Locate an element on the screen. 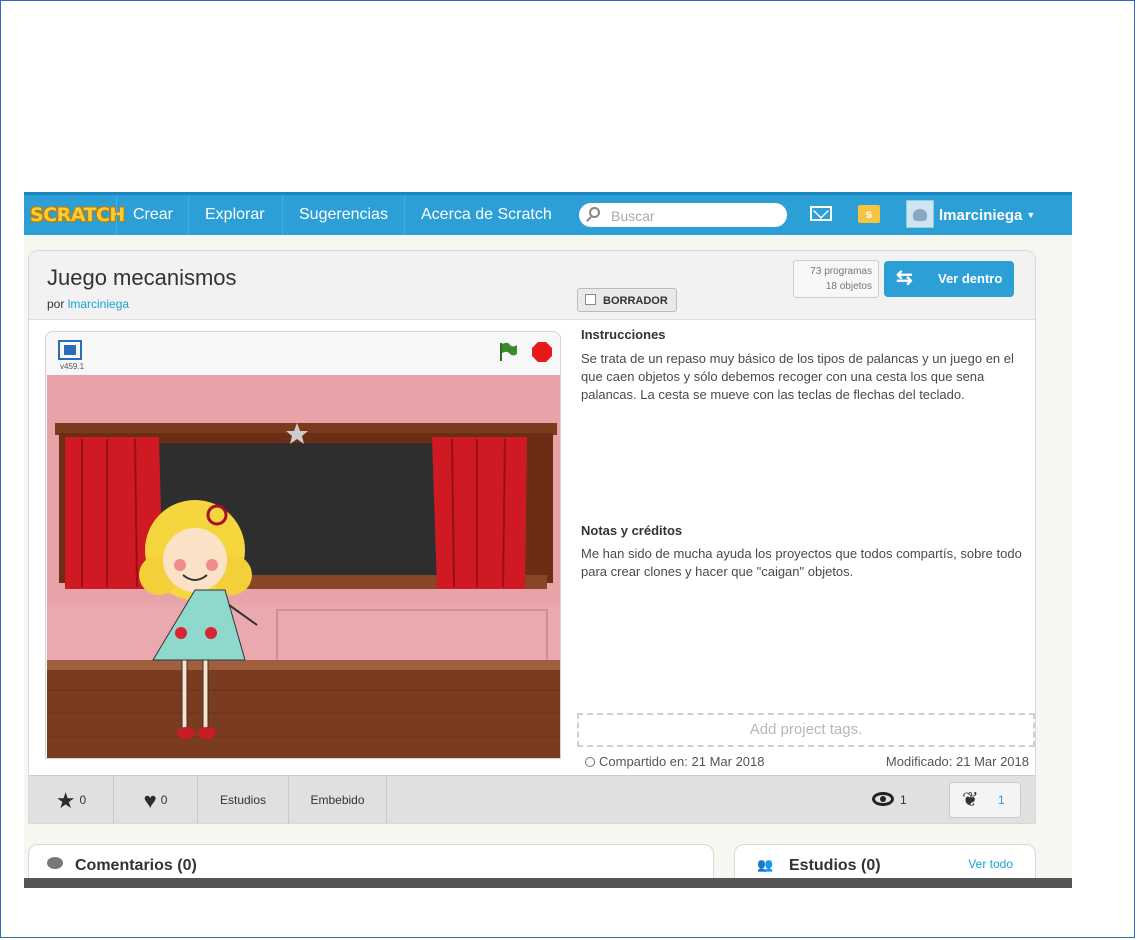 This screenshot has width=1137, height=940. view-count: 1 is located at coordinates (889, 799).